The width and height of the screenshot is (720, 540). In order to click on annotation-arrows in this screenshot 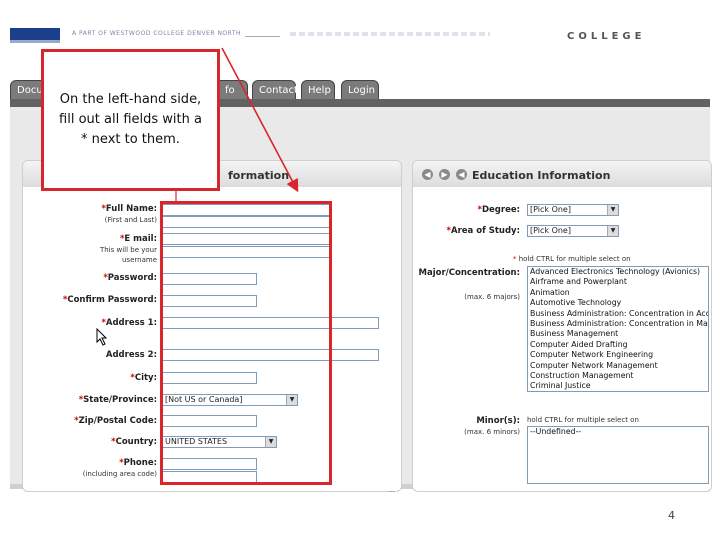, I will do `click(237, 124)`.